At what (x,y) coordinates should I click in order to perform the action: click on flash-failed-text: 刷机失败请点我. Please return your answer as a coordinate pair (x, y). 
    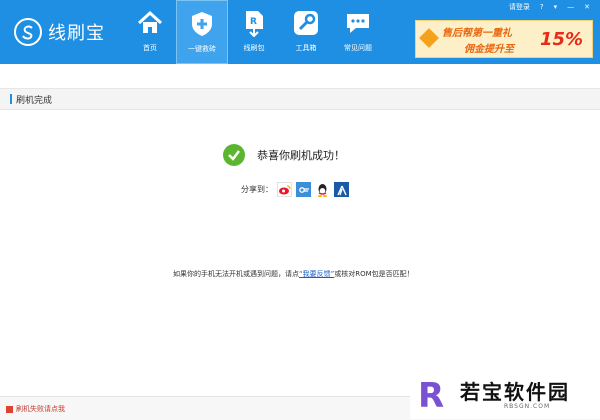
    Looking at the image, I should click on (40, 409).